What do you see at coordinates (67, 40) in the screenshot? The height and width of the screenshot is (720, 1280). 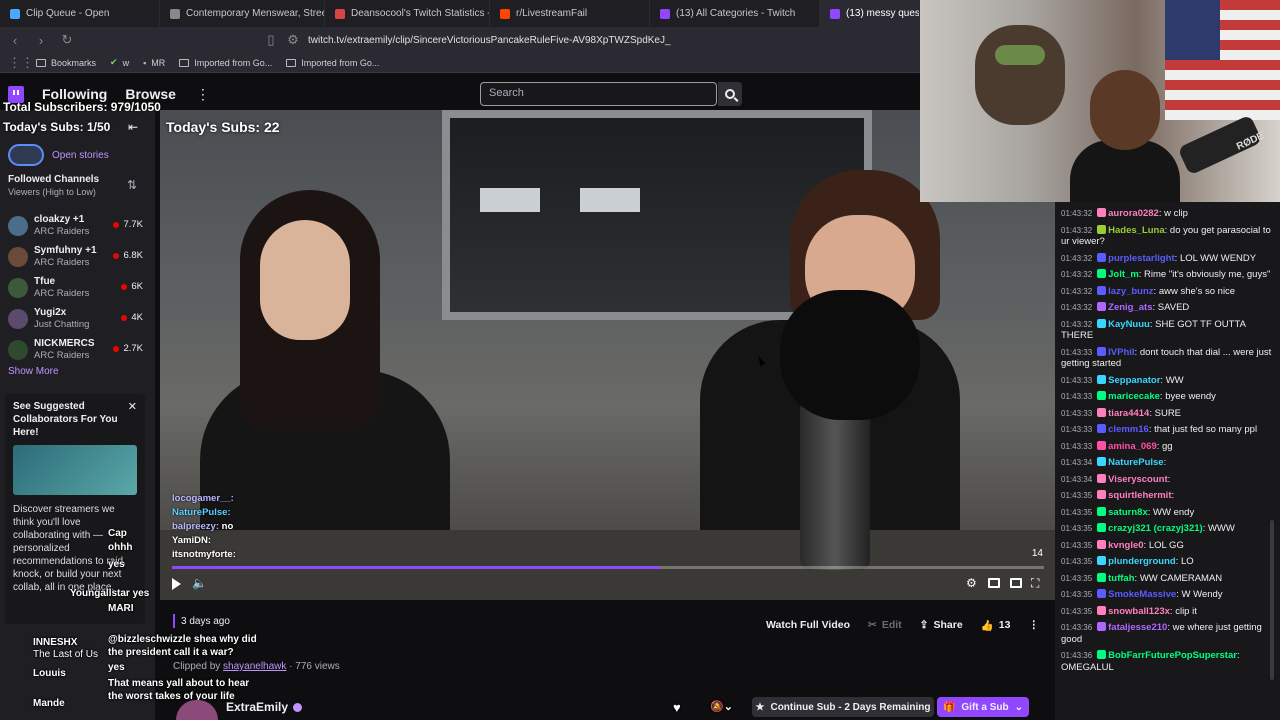 I see `reload-icon: ↻` at bounding box center [67, 40].